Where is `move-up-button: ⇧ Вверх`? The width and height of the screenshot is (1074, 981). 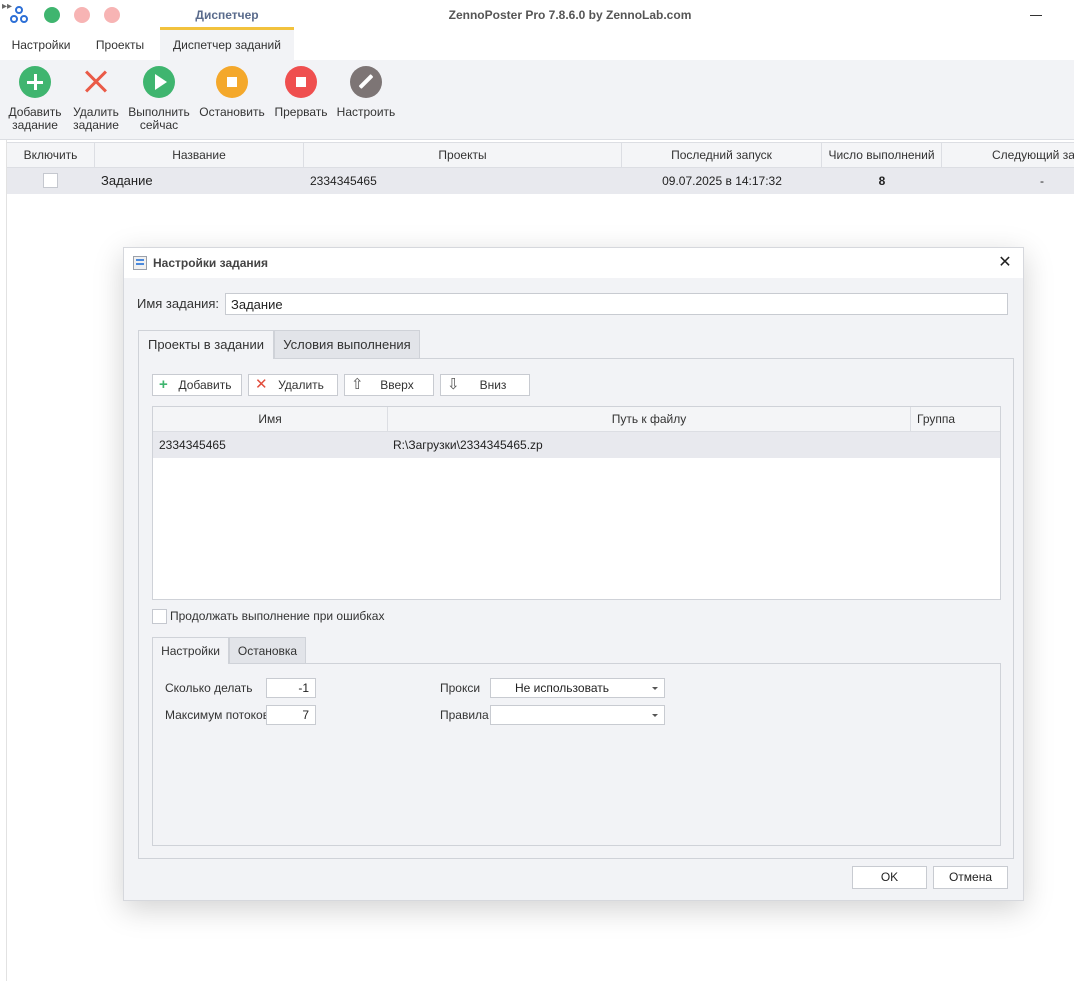
move-up-button: ⇧ Вверх is located at coordinates (389, 385).